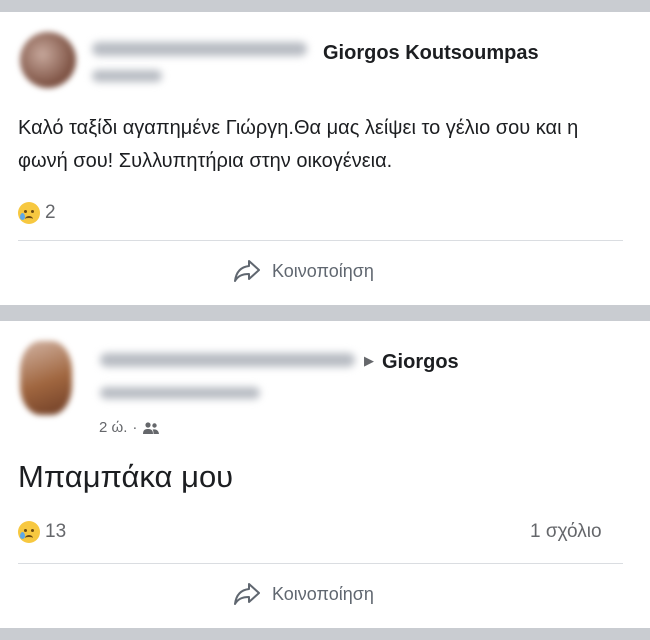  I want to click on reaction-summary: 2, so click(37, 213).